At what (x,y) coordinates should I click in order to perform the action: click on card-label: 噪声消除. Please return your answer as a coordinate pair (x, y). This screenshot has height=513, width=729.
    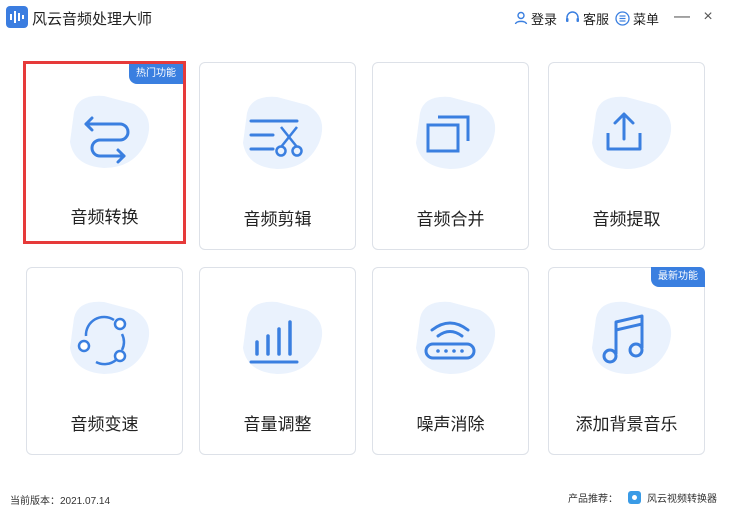
    Looking at the image, I should click on (450, 424).